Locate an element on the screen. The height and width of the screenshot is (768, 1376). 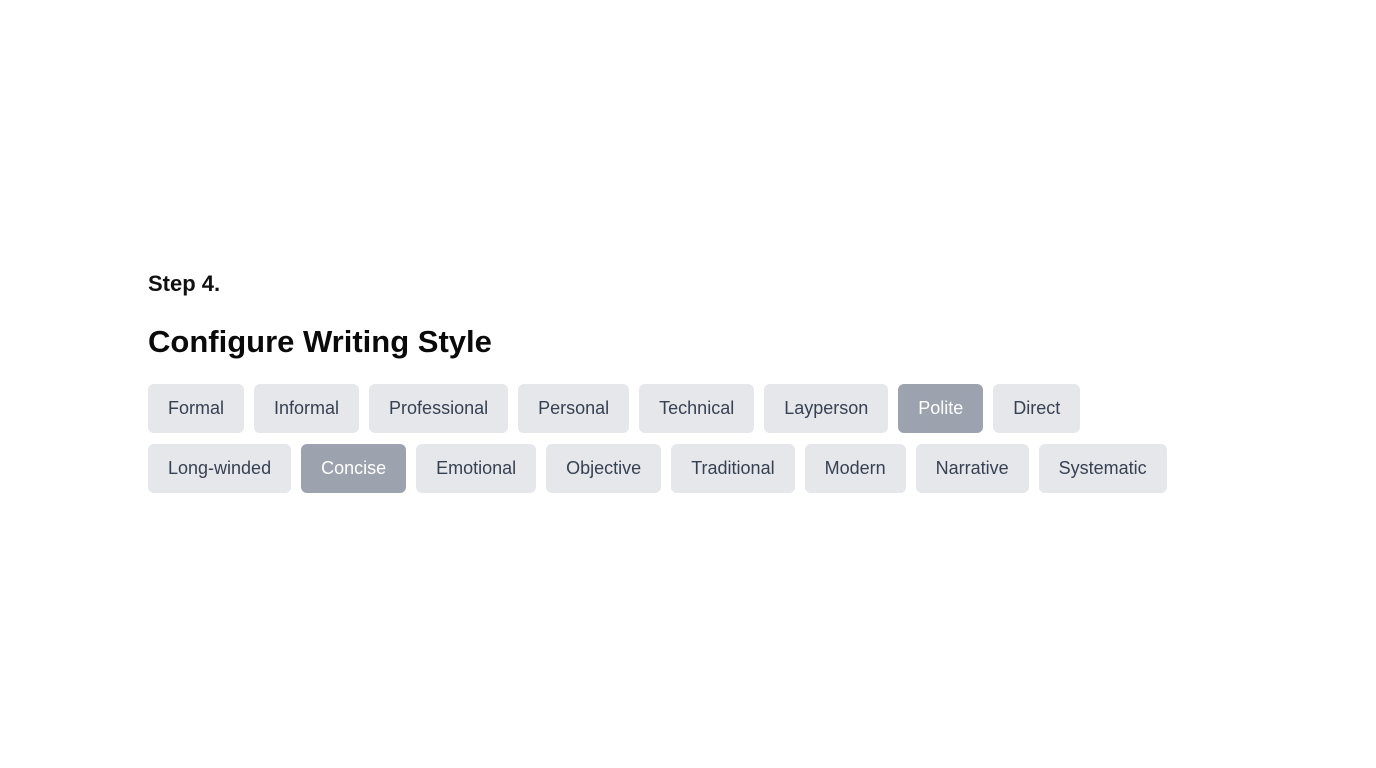
style-option-layperson: Layperson is located at coordinates (826, 408).